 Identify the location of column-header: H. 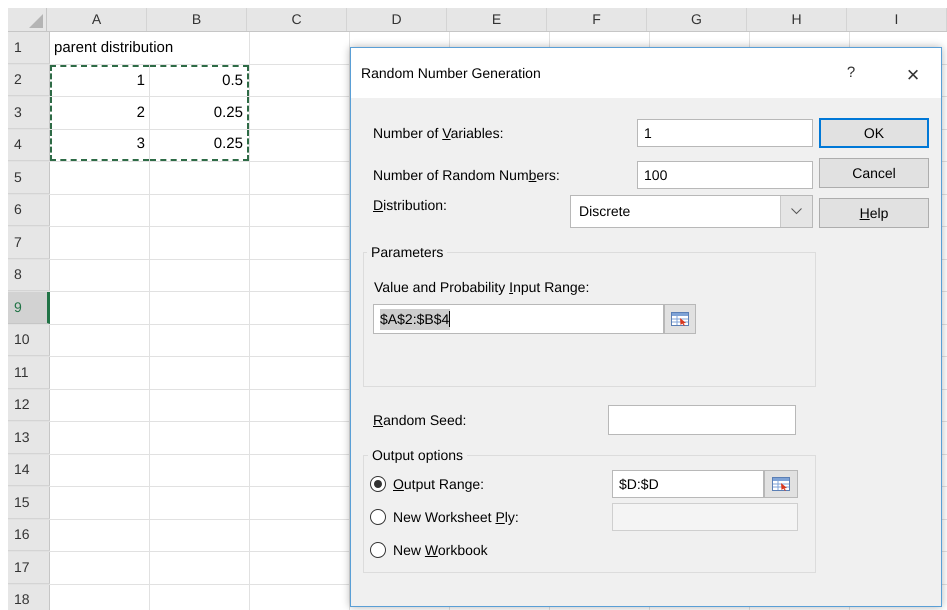
(796, 19).